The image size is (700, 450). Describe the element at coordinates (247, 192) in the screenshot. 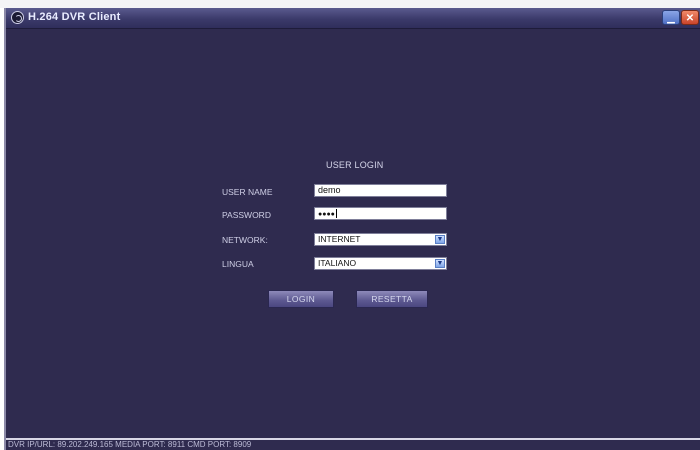

I see `username-label: USER NAME` at that location.